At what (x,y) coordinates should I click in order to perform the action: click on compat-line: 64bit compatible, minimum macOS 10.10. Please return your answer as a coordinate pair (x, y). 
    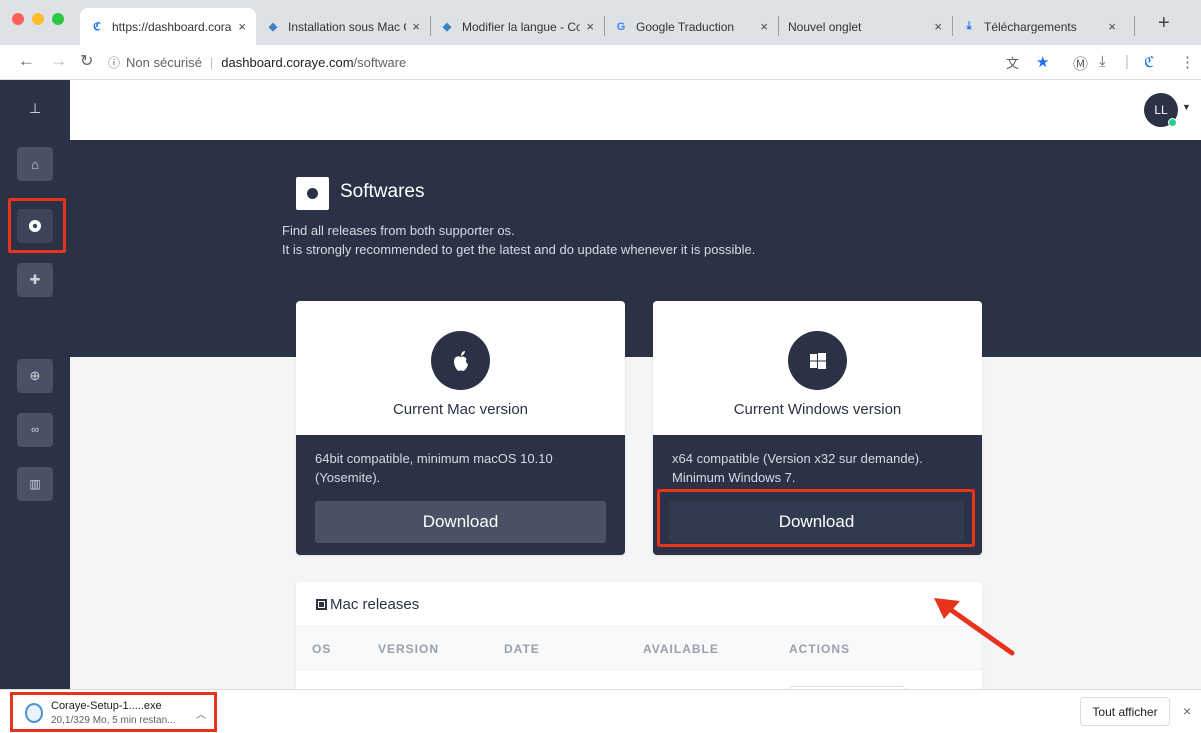
    Looking at the image, I should click on (434, 458).